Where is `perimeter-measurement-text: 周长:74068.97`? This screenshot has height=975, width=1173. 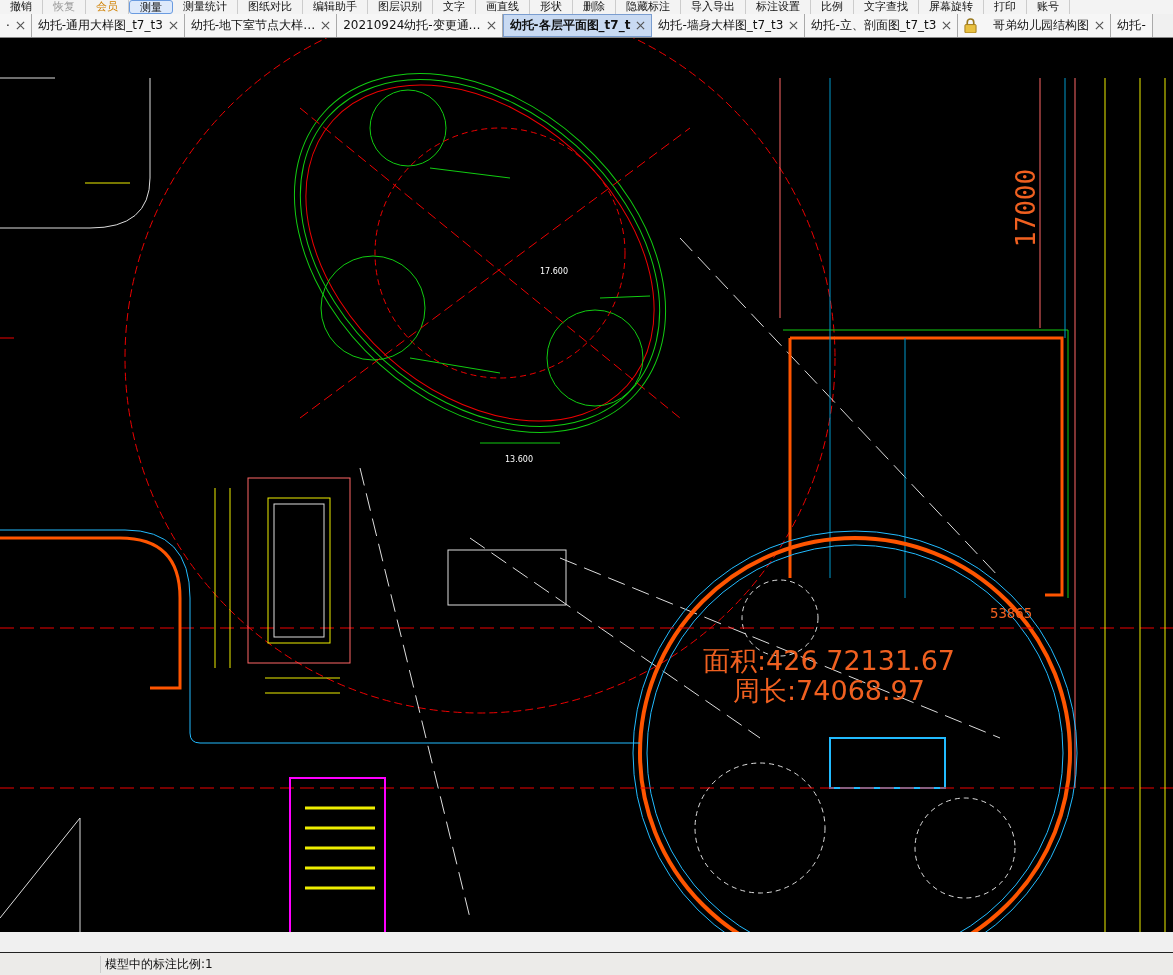 perimeter-measurement-text: 周长:74068.97 is located at coordinates (829, 690).